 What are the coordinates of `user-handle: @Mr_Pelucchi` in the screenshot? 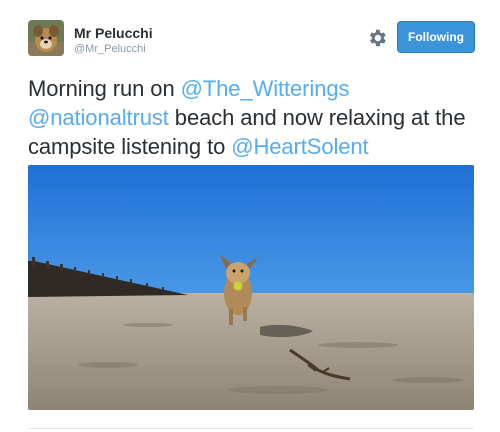 It's located at (110, 49).